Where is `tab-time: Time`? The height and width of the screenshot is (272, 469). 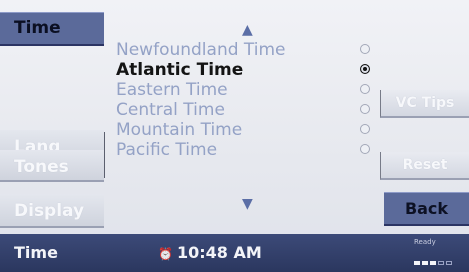 tab-time: Time is located at coordinates (52, 29).